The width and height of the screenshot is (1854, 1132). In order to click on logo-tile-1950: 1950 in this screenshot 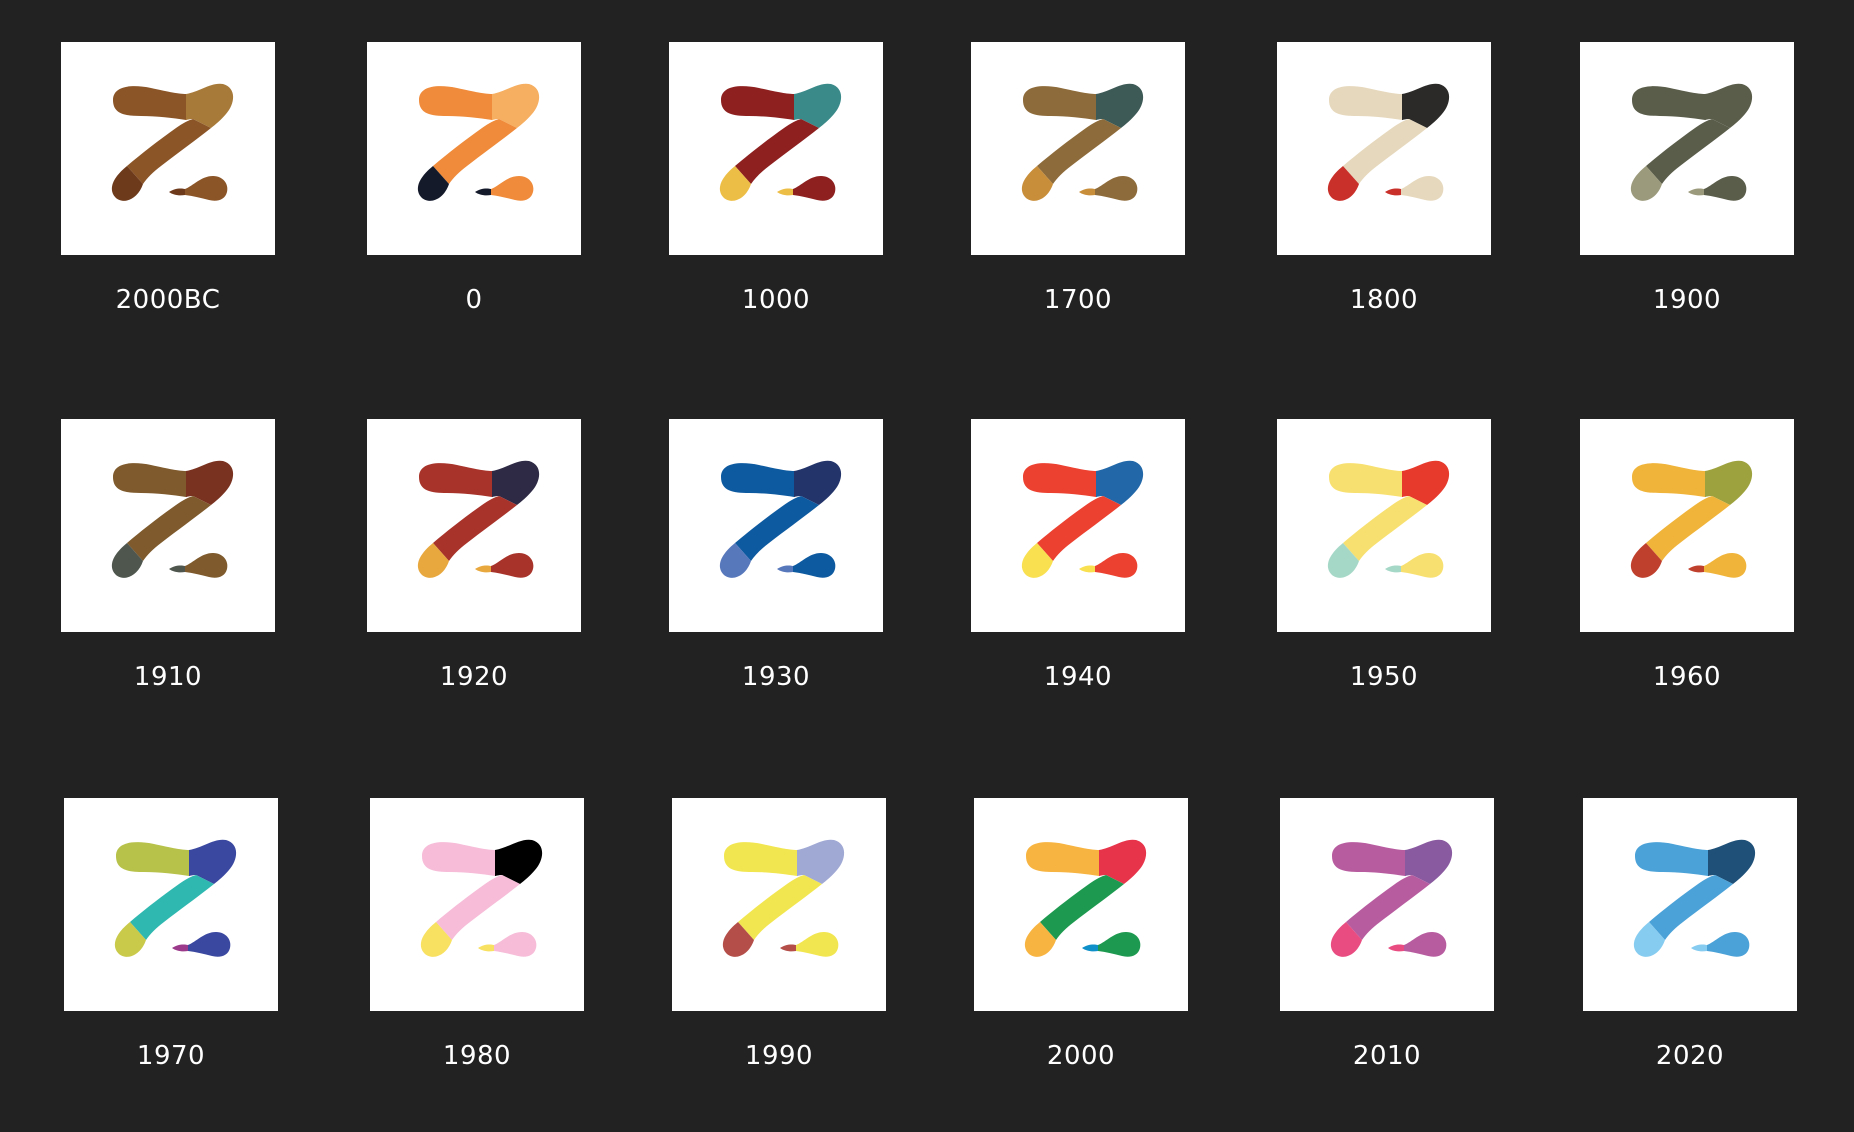, I will do `click(1384, 555)`.